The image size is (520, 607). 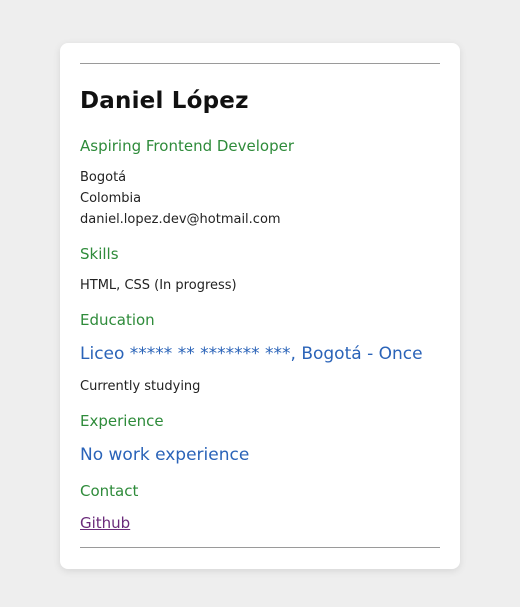 What do you see at coordinates (111, 198) in the screenshot?
I see `address-country: Colombia` at bounding box center [111, 198].